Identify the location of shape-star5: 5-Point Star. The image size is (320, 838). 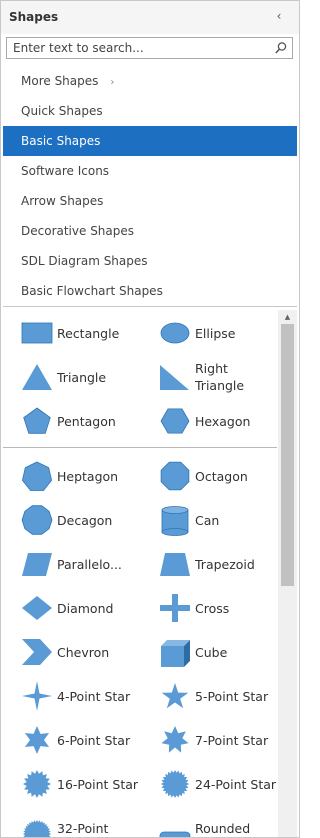
(209, 696).